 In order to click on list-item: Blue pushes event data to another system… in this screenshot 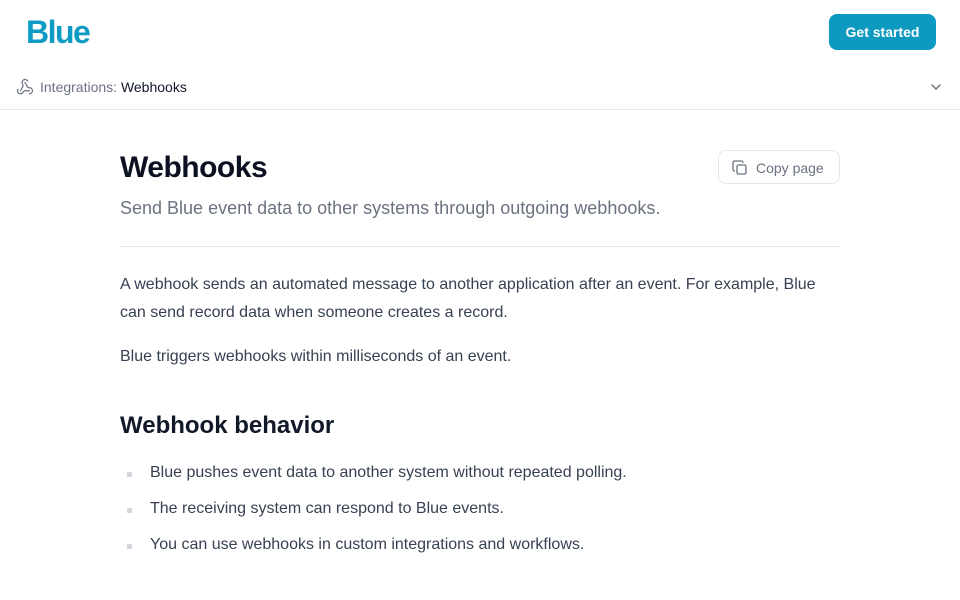, I will do `click(480, 476)`.